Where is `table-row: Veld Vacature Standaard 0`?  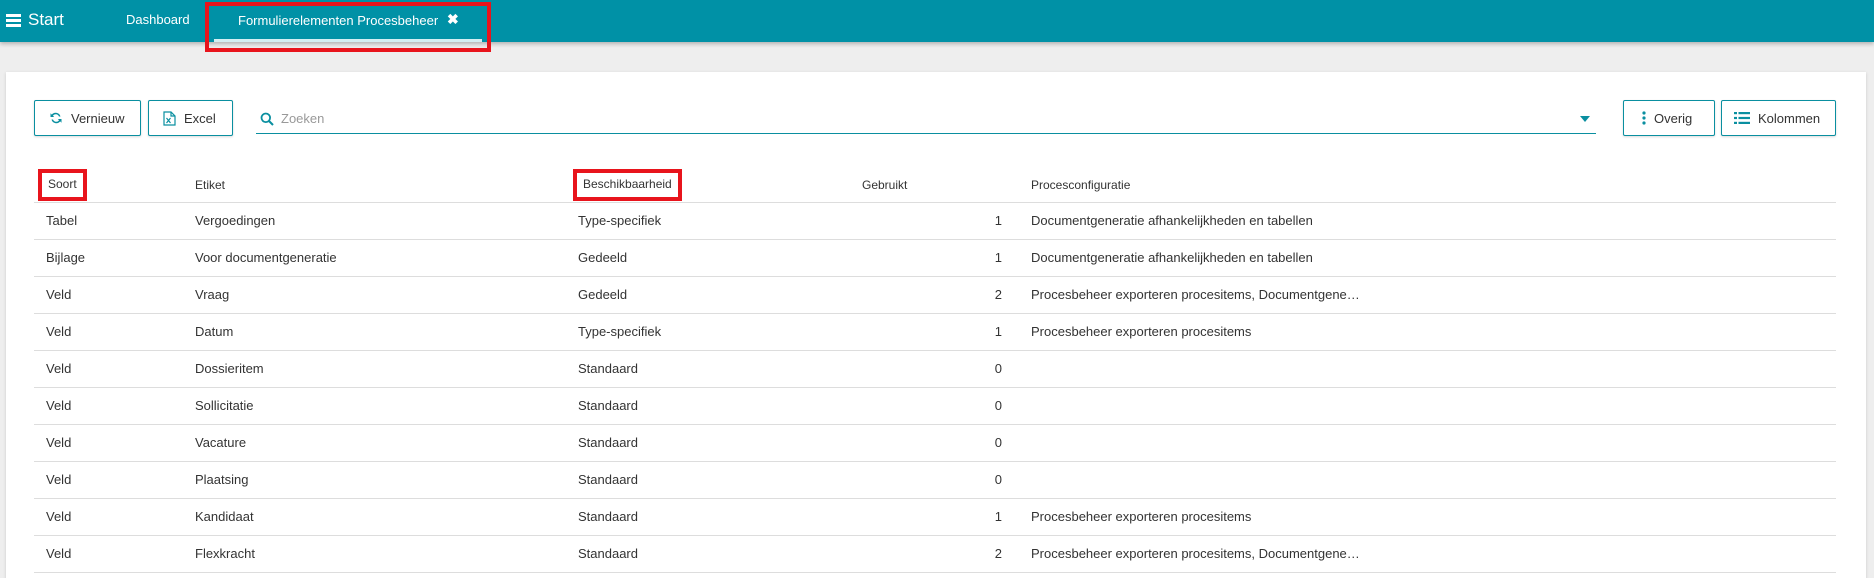 table-row: Veld Vacature Standaard 0 is located at coordinates (935, 443).